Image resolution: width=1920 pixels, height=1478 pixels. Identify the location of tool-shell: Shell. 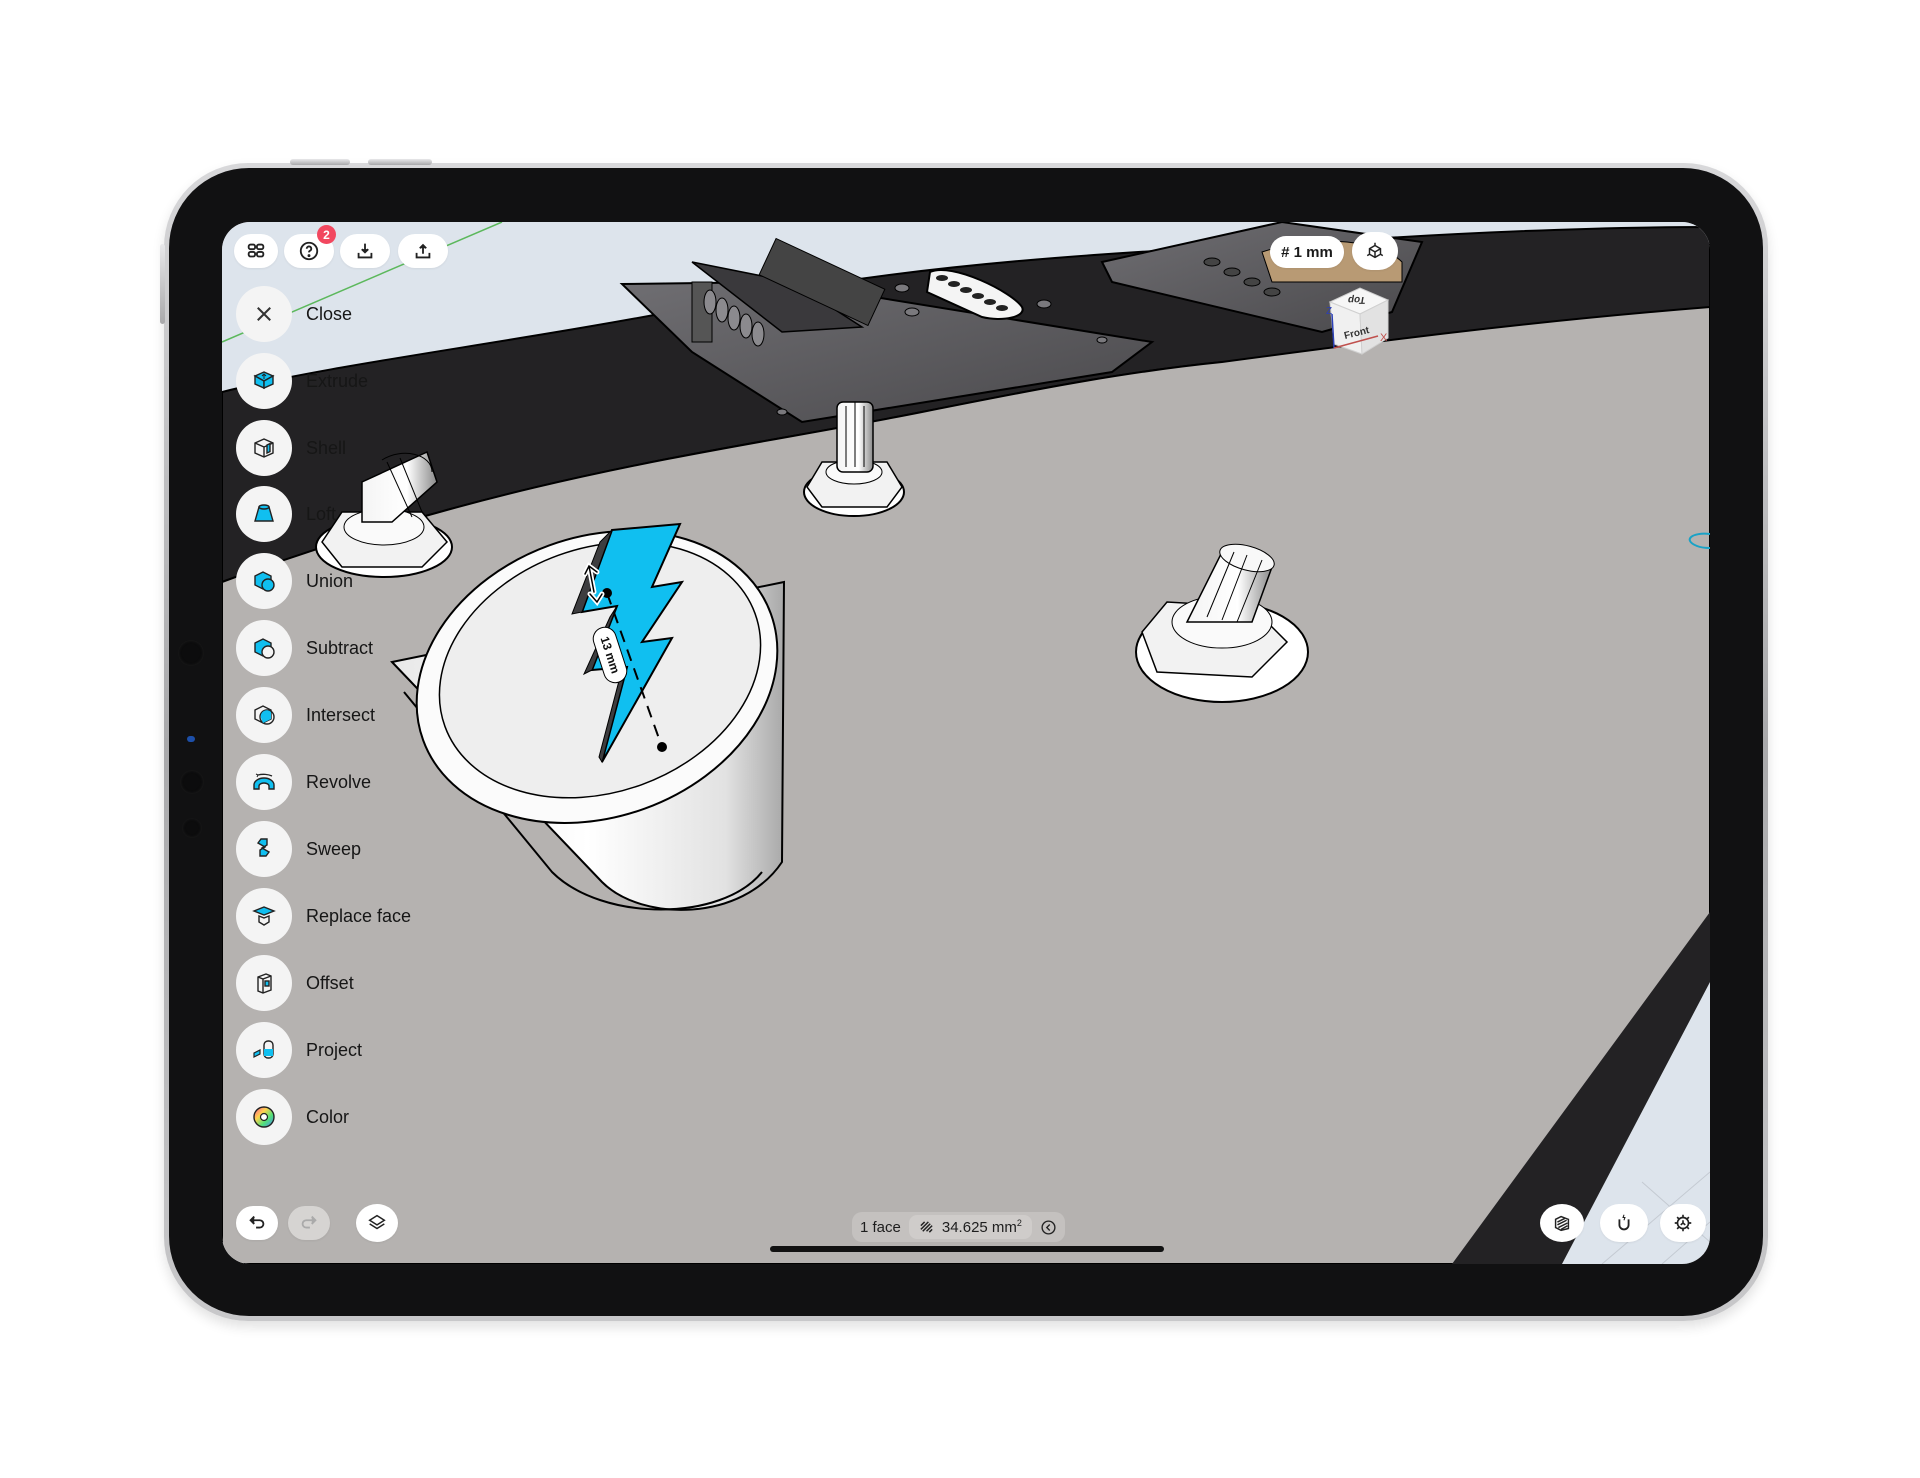
(291, 448).